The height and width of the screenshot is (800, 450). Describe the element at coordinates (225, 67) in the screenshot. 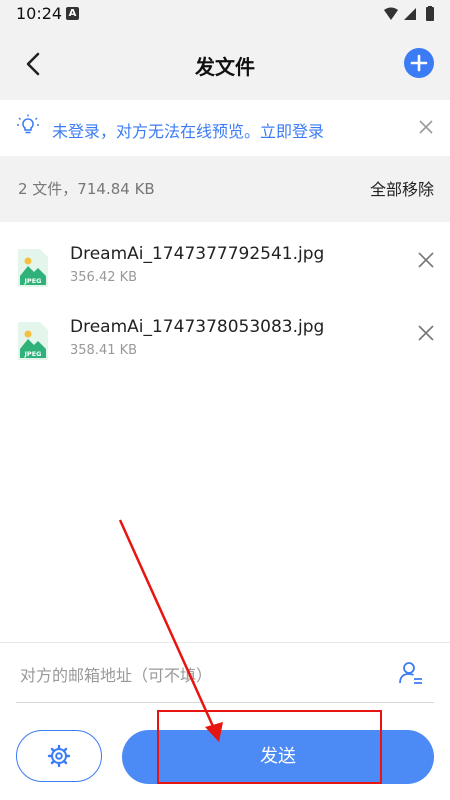

I see `page-title: 发文件` at that location.